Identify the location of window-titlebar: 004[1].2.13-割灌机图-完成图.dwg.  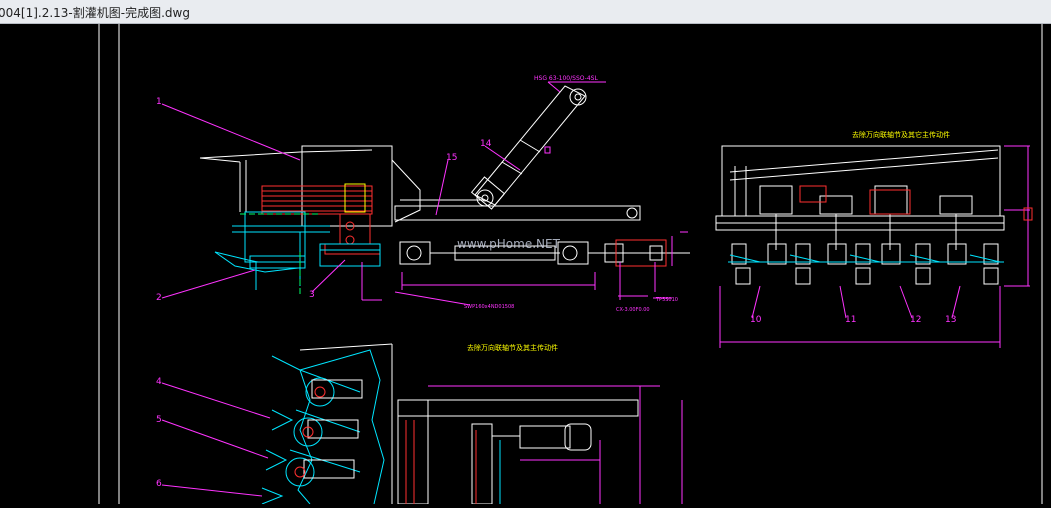
(525, 12).